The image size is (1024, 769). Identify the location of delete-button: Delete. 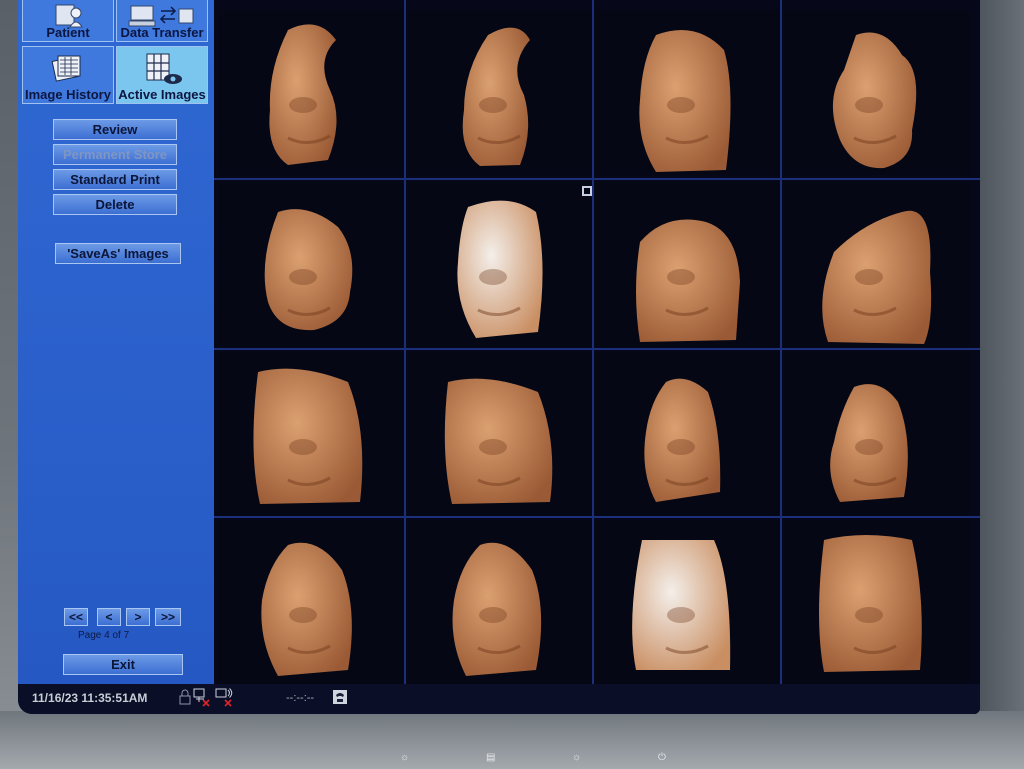
(115, 204).